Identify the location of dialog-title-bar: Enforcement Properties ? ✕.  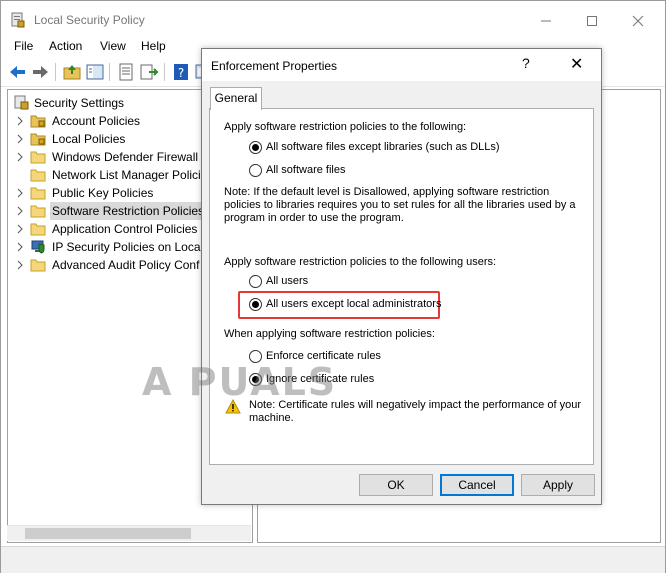
(401, 65).